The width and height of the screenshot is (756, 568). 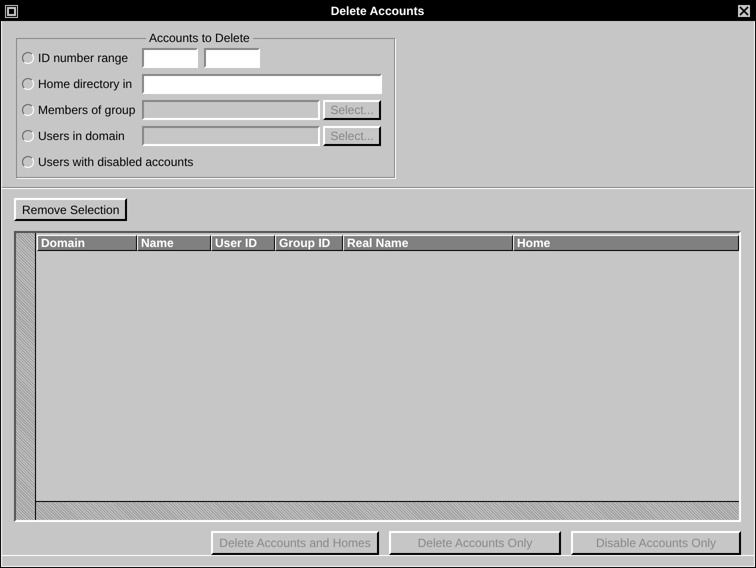 I want to click on option-label: ID number range, so click(x=84, y=58).